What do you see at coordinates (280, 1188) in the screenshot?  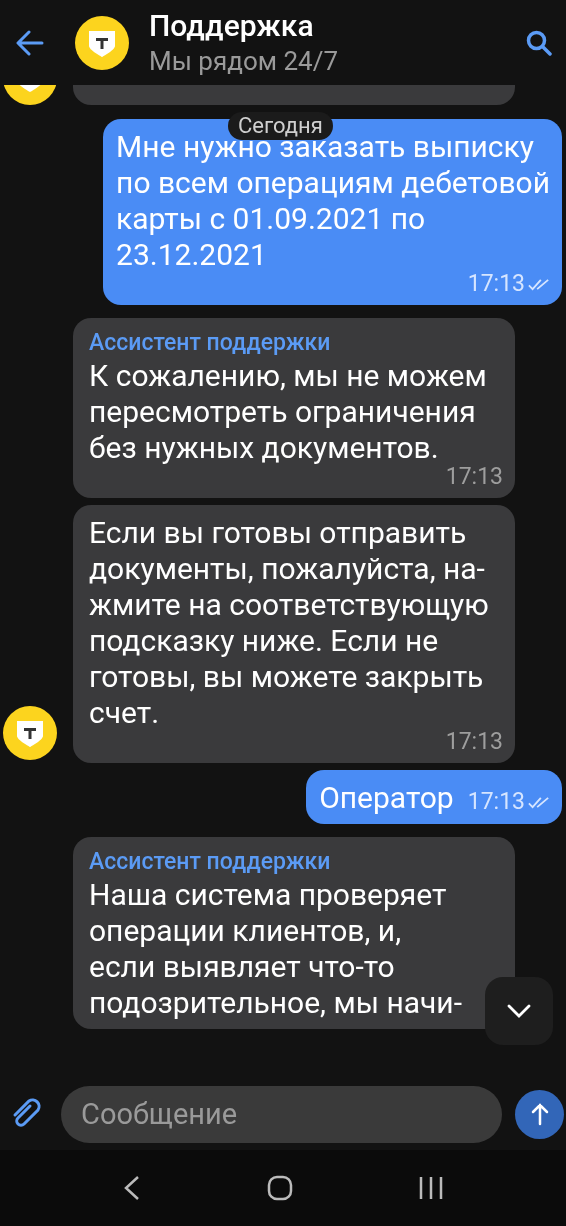 I see `home-icon` at bounding box center [280, 1188].